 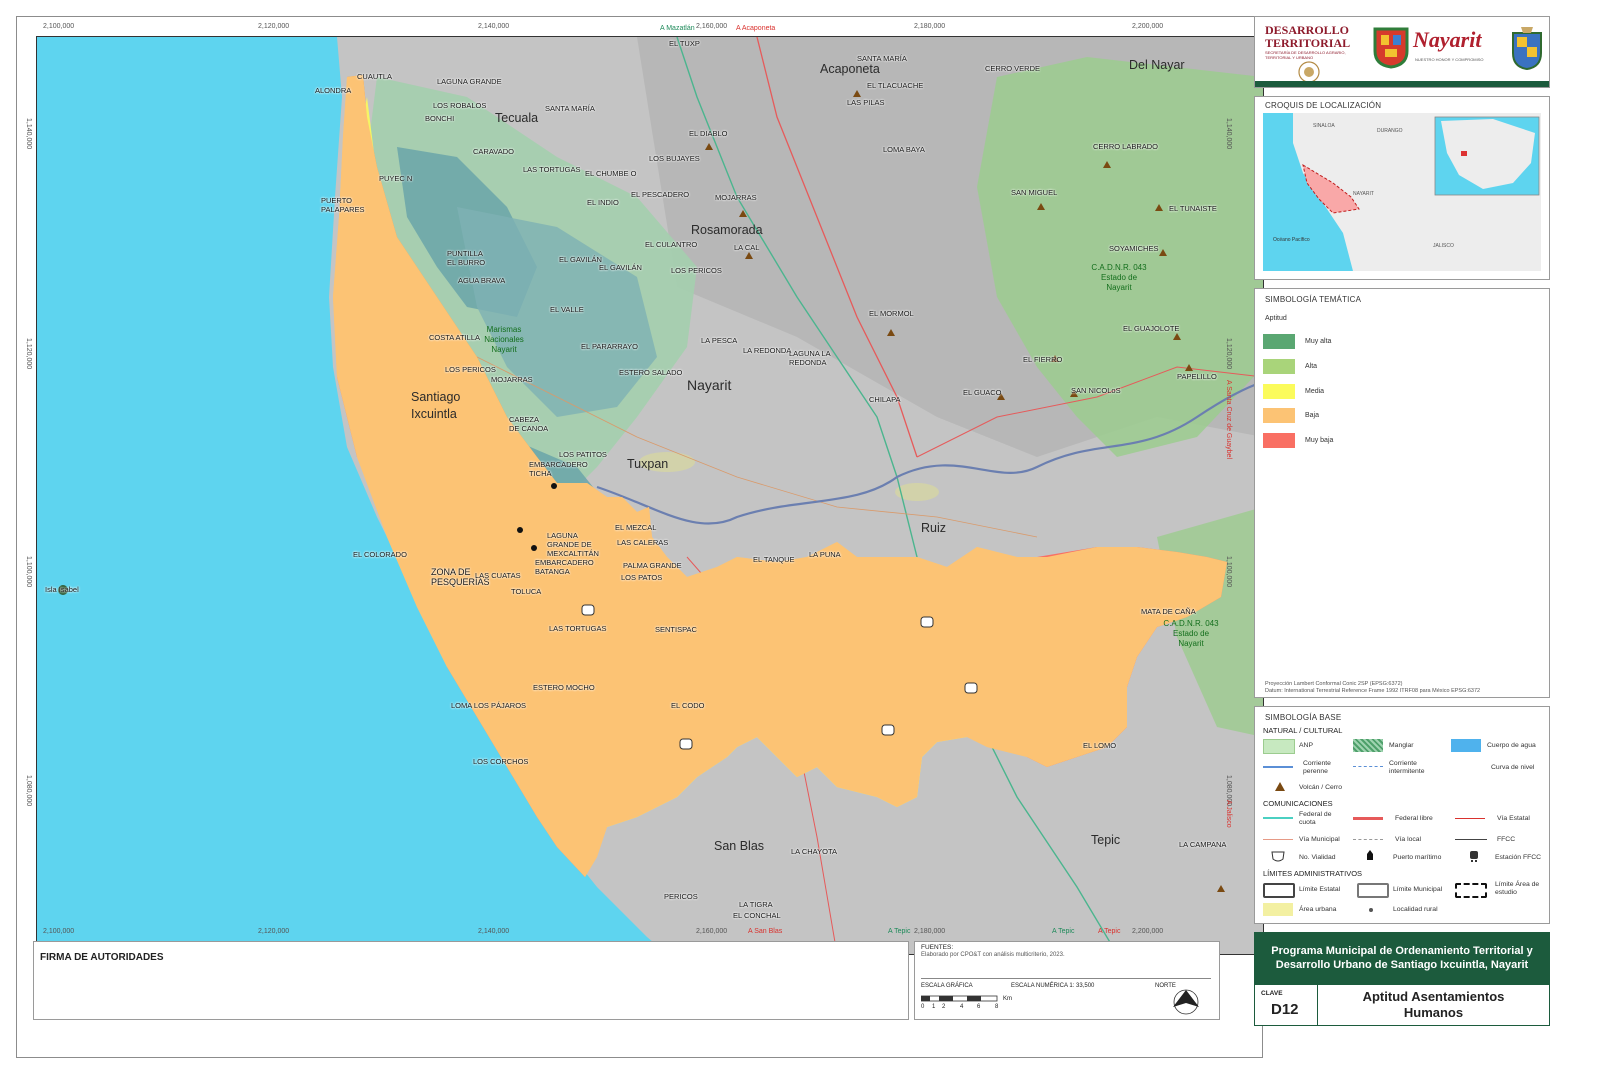 What do you see at coordinates (739, 846) in the screenshot?
I see `city-label: San Blas` at bounding box center [739, 846].